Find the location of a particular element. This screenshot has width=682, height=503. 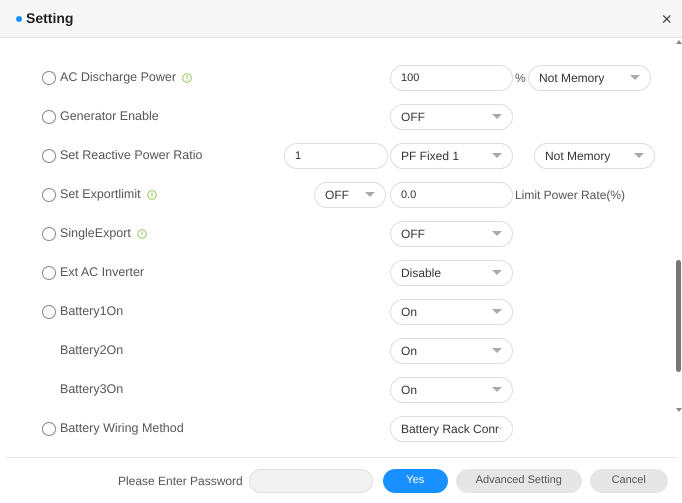

dialog-title: Setting is located at coordinates (50, 18).